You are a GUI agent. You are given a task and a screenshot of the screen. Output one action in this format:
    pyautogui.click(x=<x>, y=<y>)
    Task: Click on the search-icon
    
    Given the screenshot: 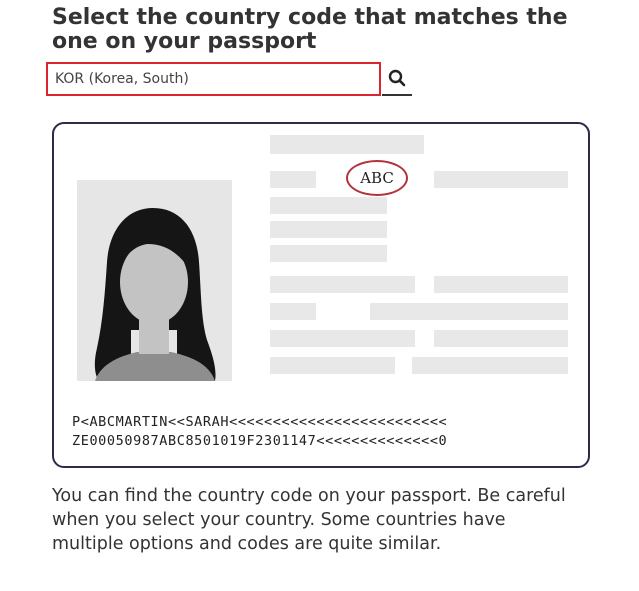 What is the action you would take?
    pyautogui.click(x=397, y=78)
    